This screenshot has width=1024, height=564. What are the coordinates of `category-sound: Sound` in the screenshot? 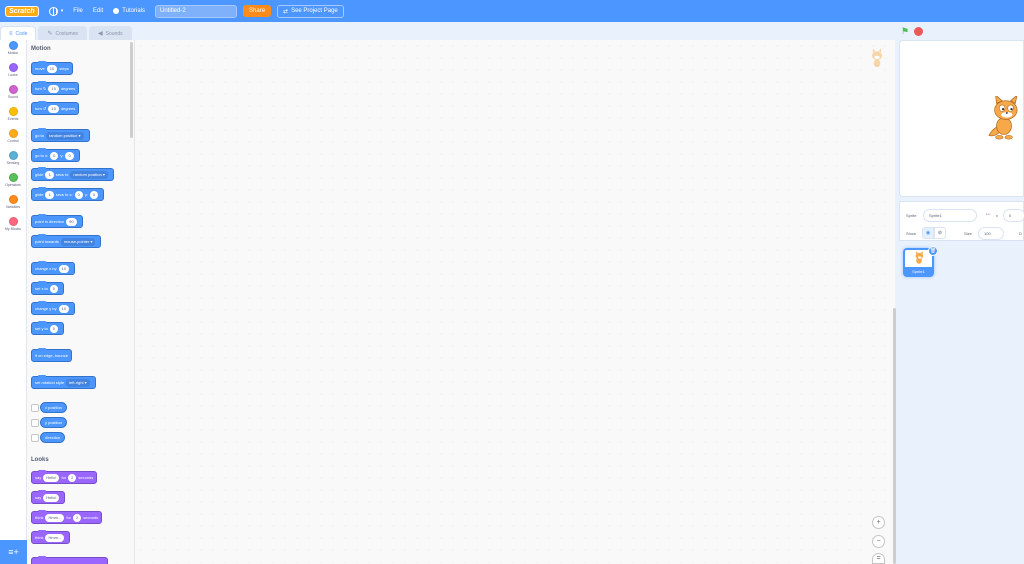 It's located at (13, 95).